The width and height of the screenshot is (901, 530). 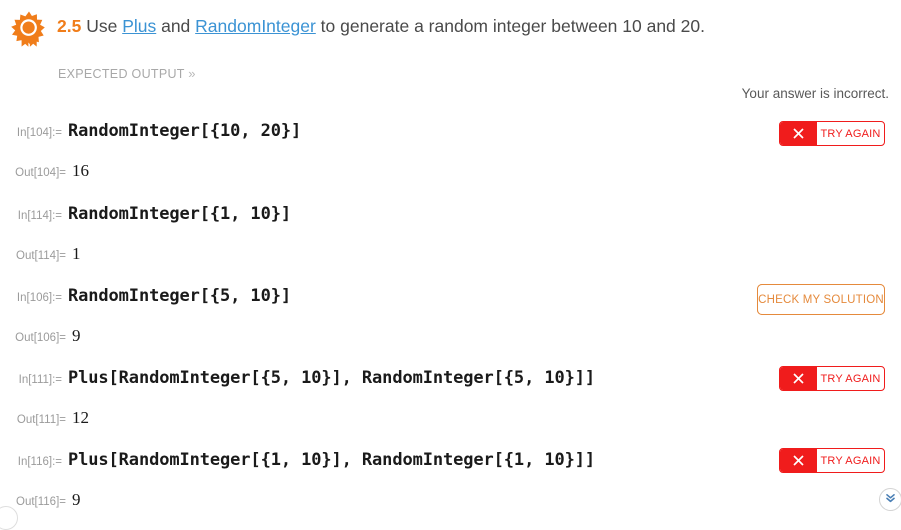 What do you see at coordinates (450, 131) in the screenshot?
I see `input-row: In[104]:= RandomInteger[{10, 20}]` at bounding box center [450, 131].